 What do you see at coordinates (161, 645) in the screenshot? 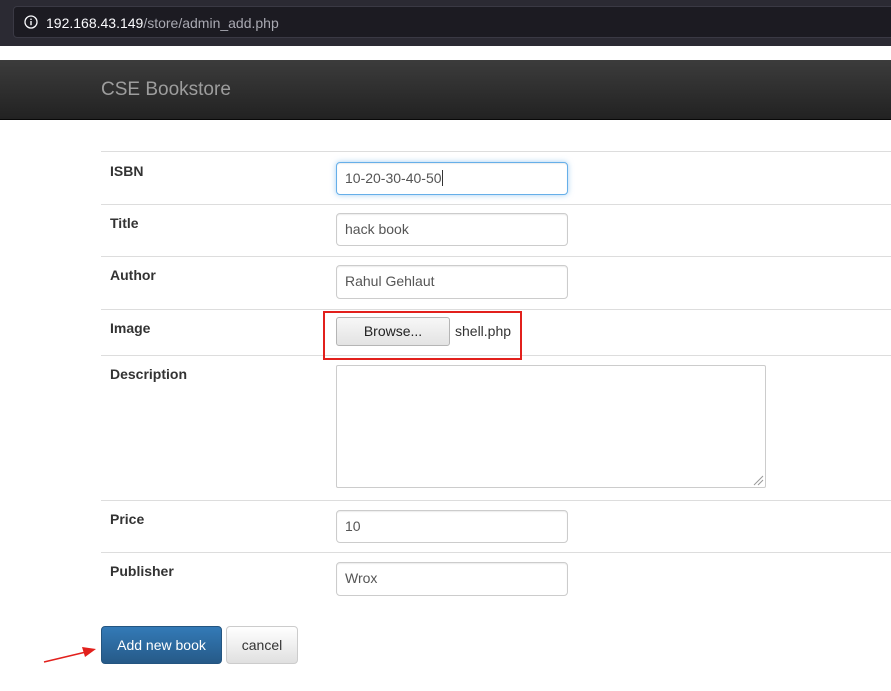
I see `add-new-book-button: Add new book` at bounding box center [161, 645].